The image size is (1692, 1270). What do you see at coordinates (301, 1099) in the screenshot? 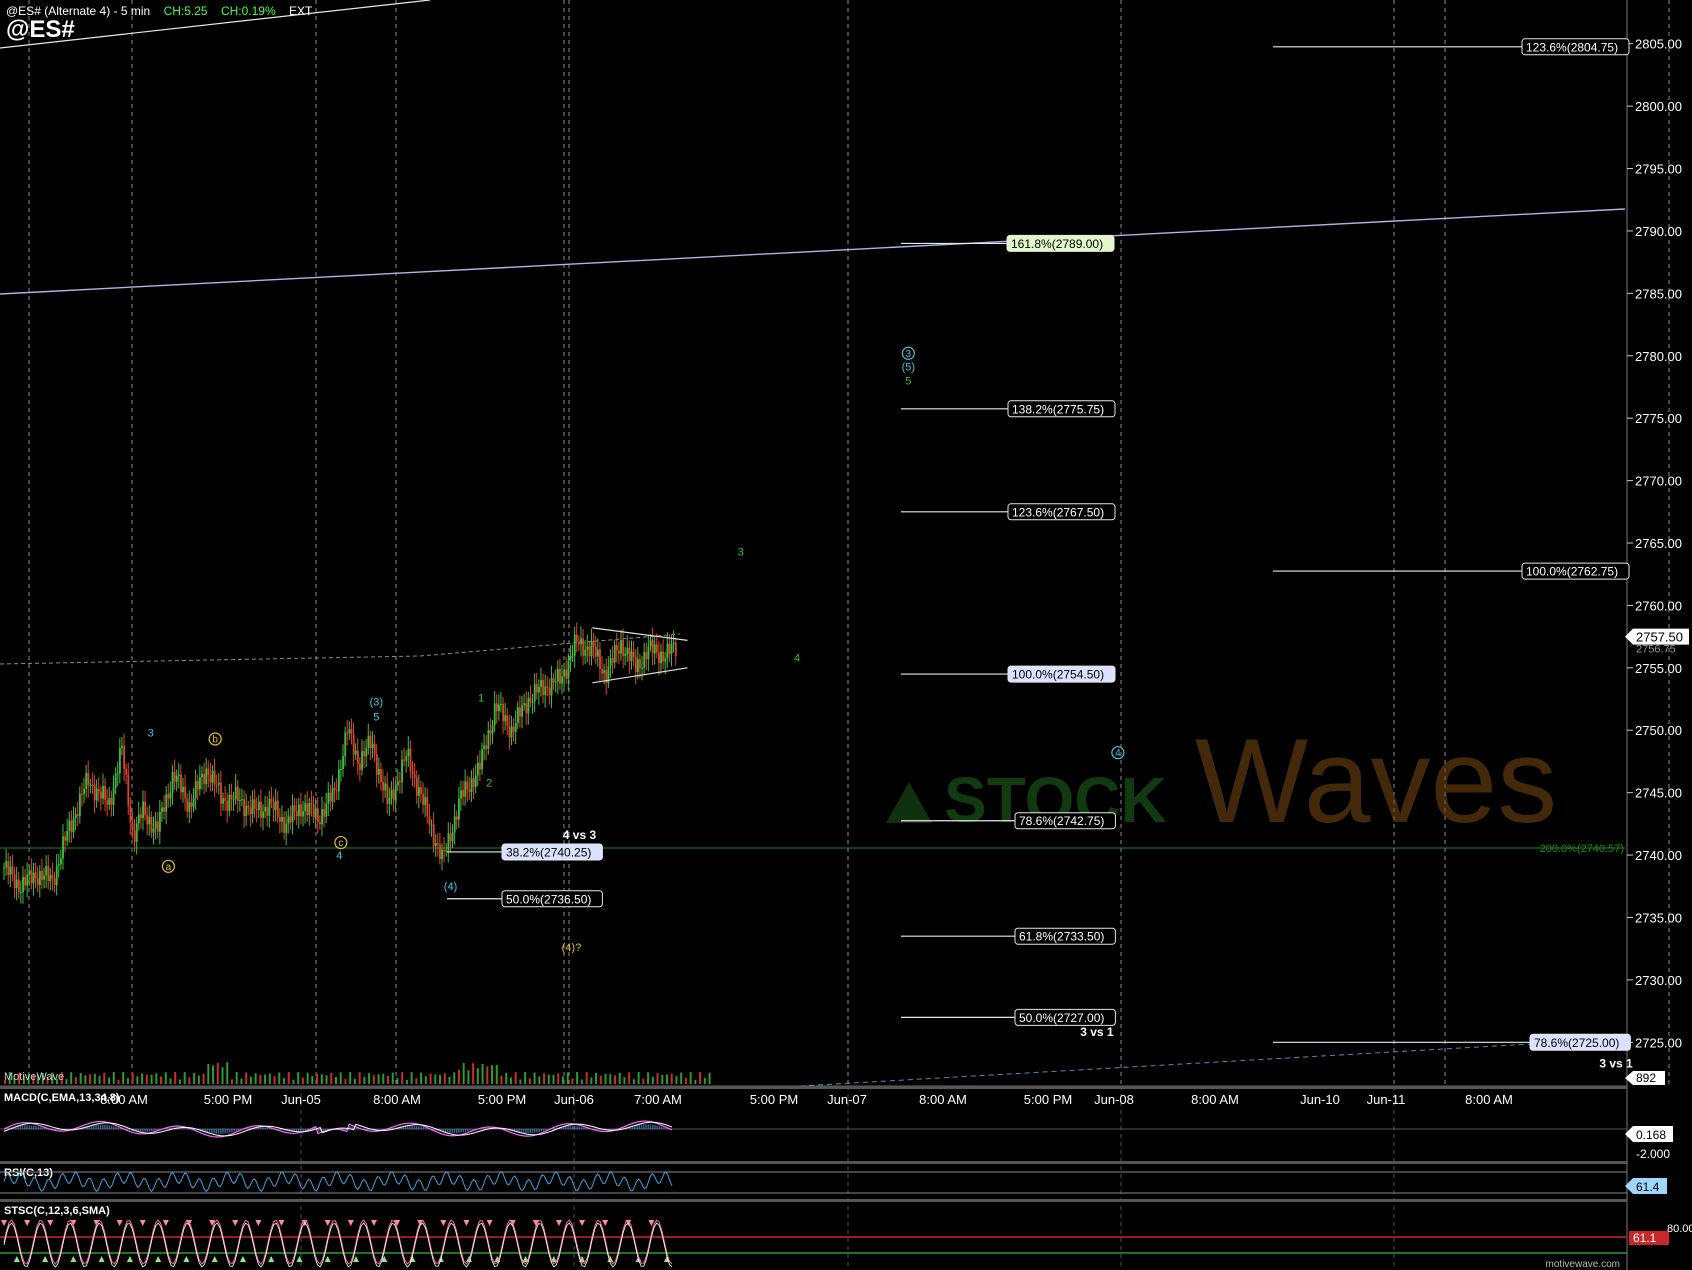
I see `time-tick-label: Jun-05` at bounding box center [301, 1099].